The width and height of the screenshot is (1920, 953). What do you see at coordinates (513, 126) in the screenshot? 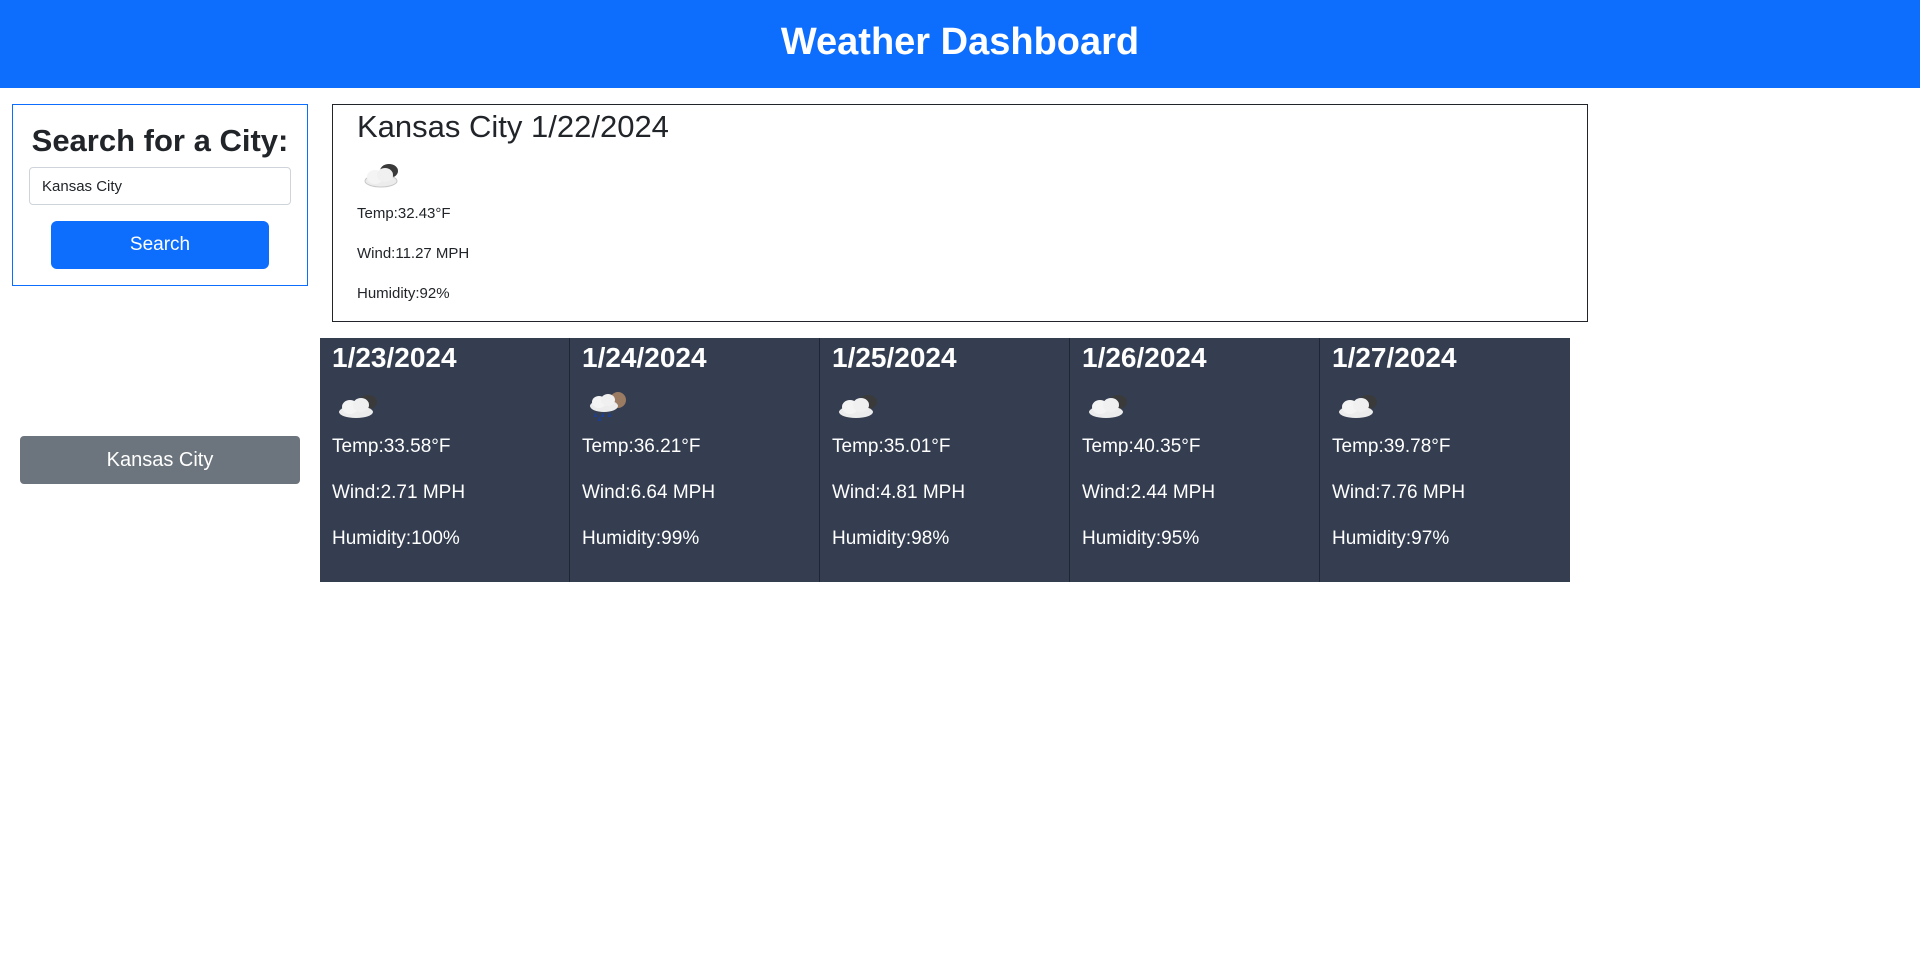
I see `current-city-title: Kansas City 1/22/2024` at bounding box center [513, 126].